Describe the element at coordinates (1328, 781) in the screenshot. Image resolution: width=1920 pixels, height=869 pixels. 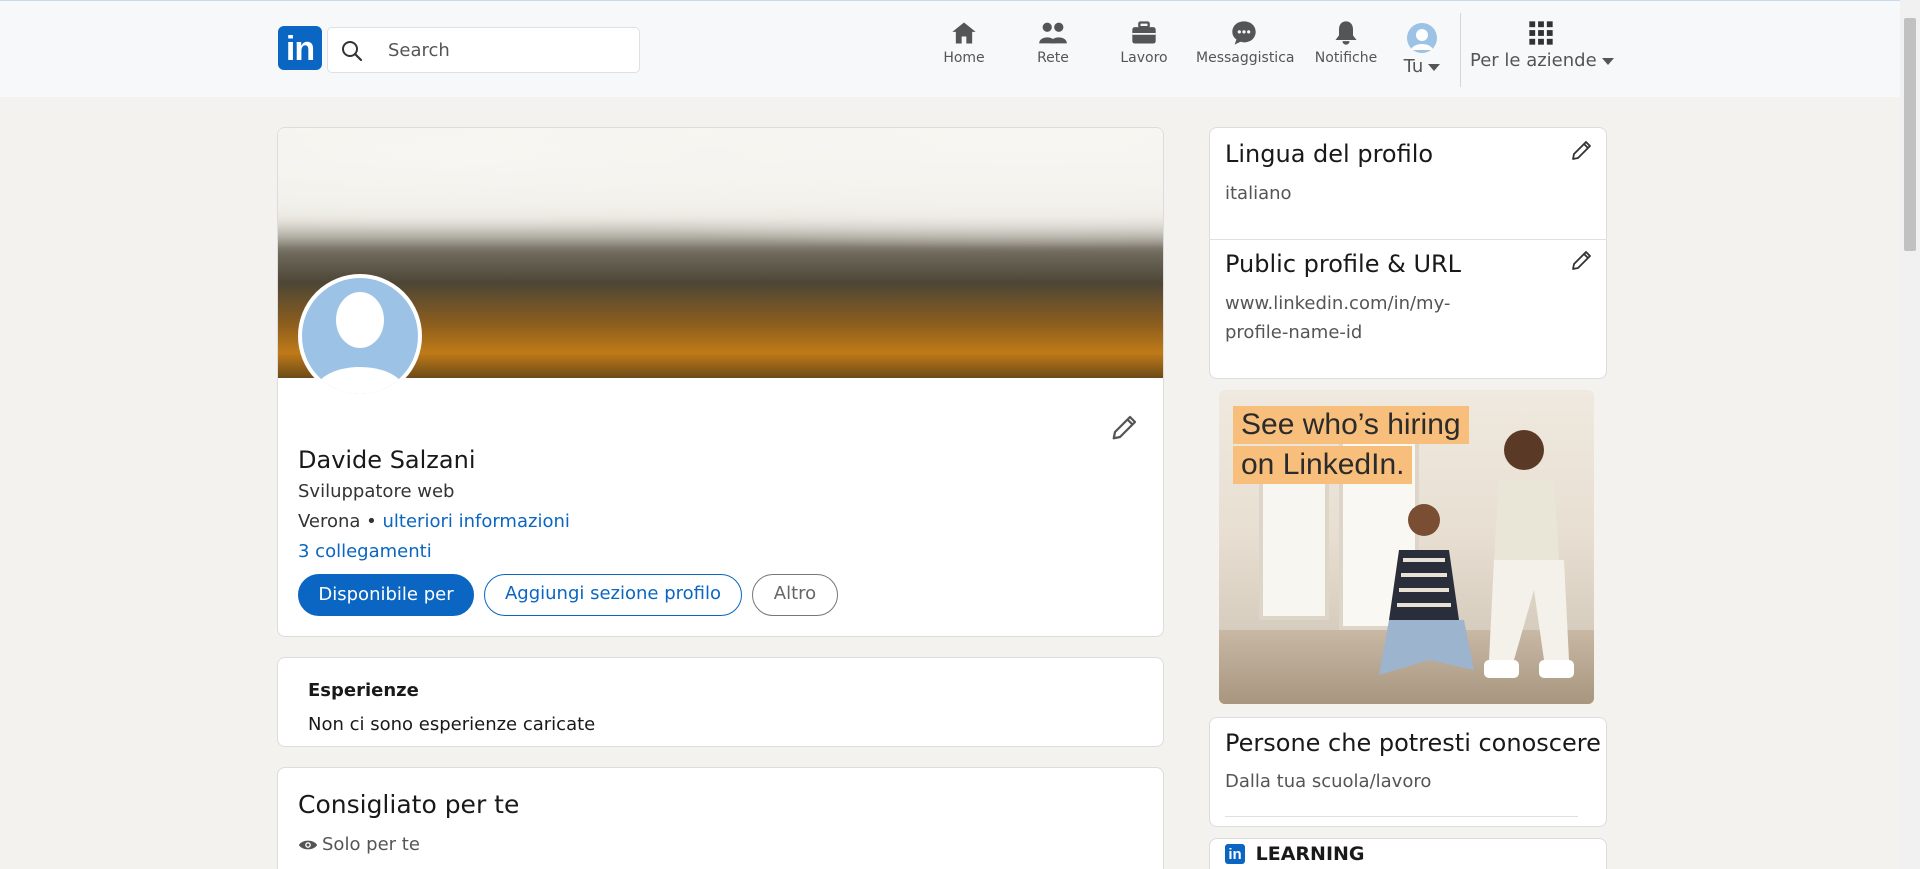
I see `people-subtitle: Dalla tua scuola/lavoro` at that location.